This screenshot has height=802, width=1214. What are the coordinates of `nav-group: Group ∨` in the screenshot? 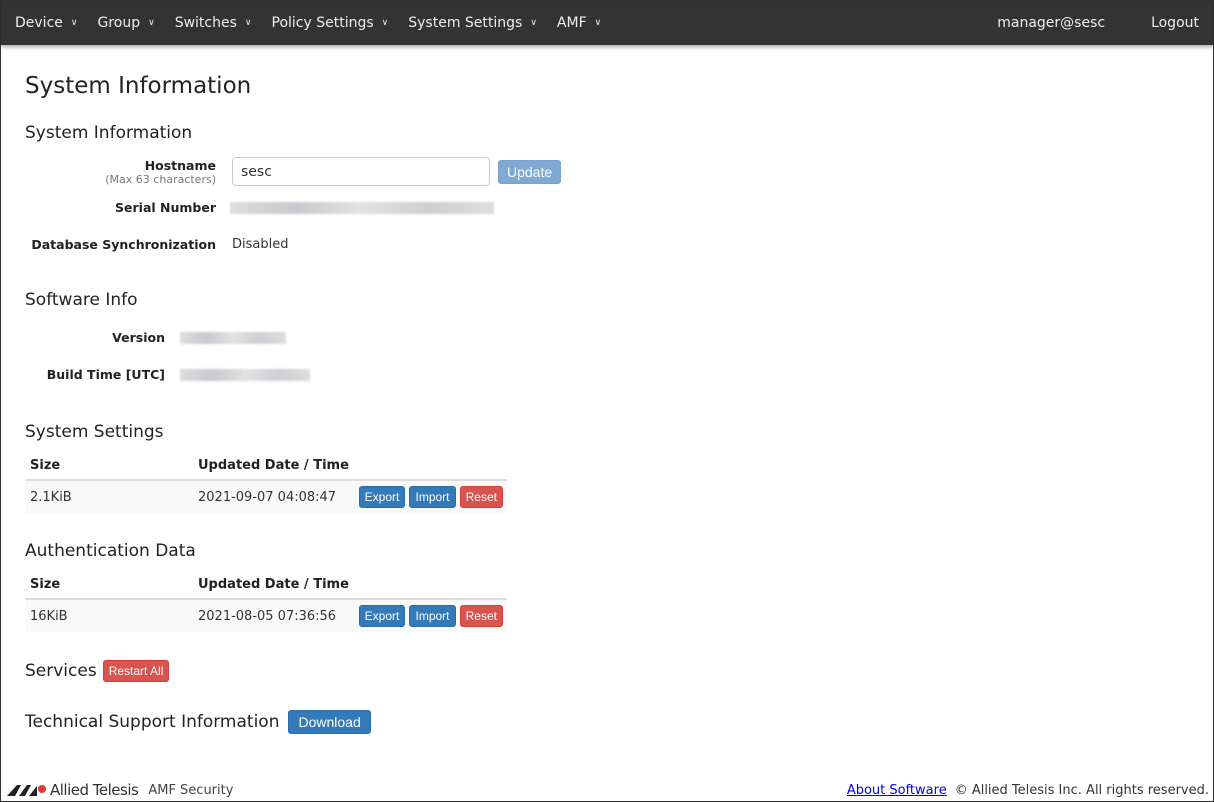 It's located at (125, 23).